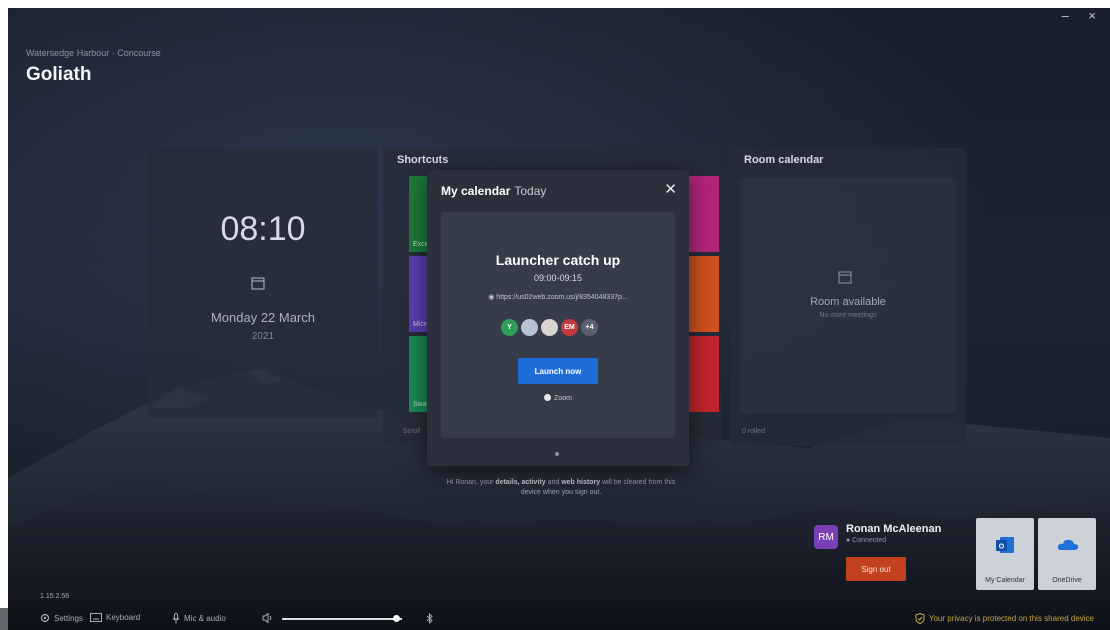  I want to click on meeting-time: 09:00-09:15, so click(558, 278).